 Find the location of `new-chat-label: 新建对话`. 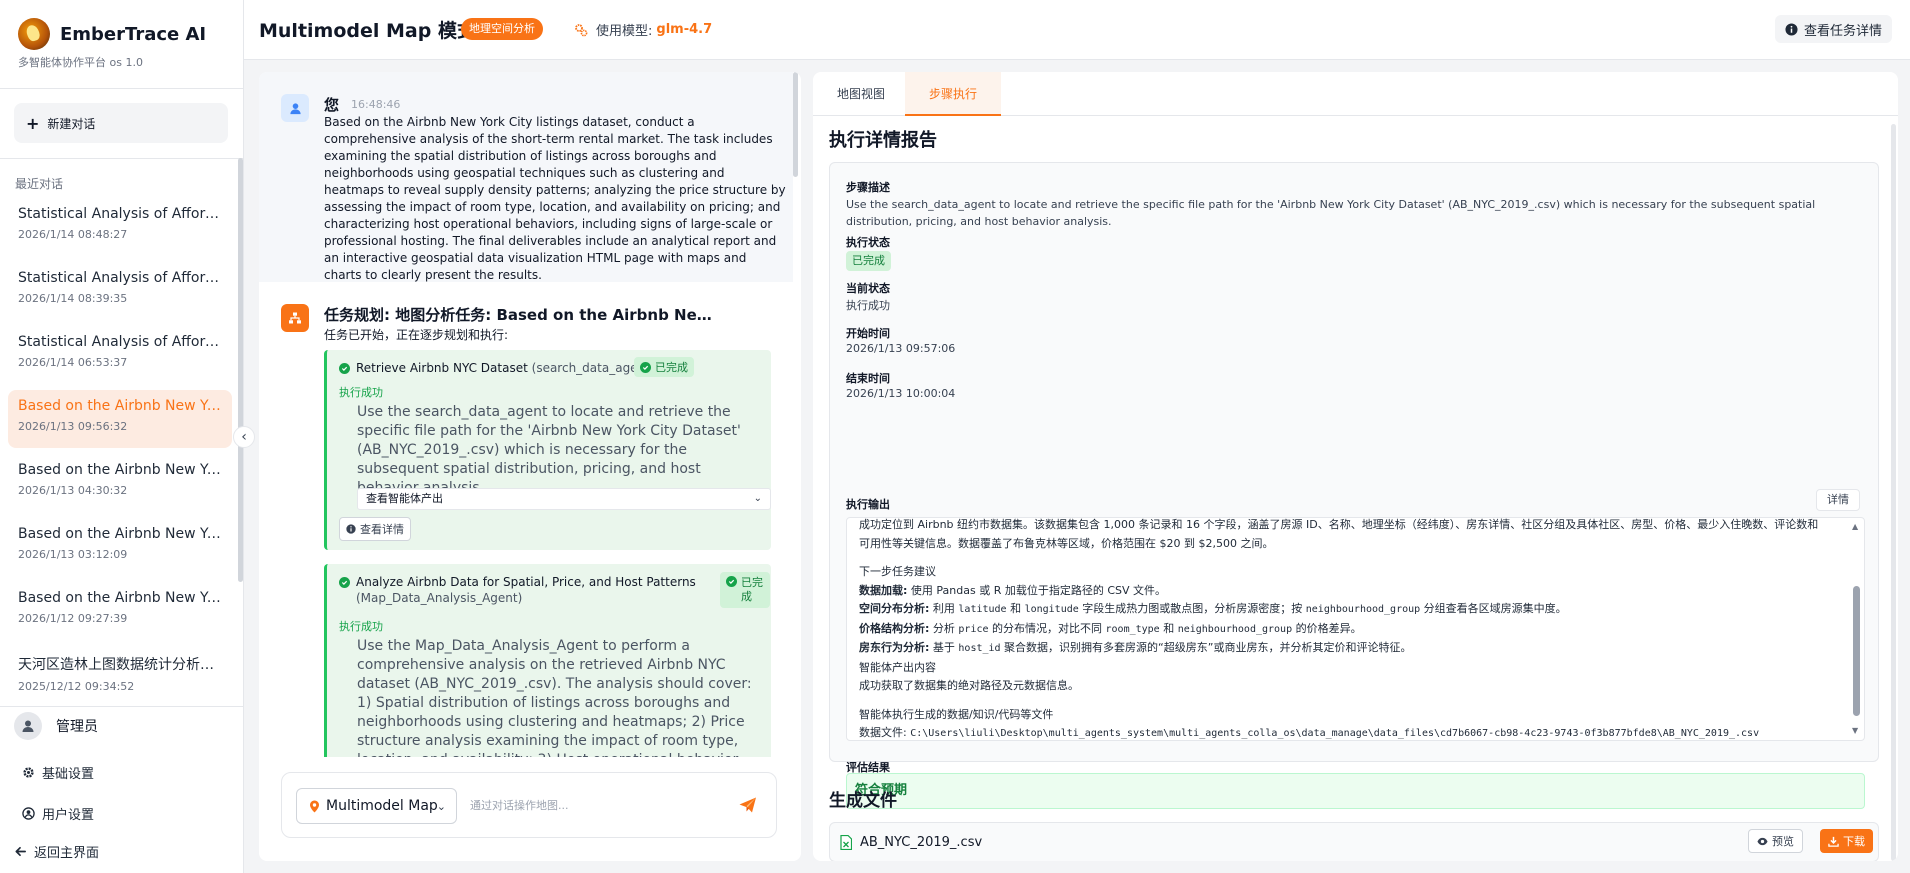

new-chat-label: 新建对话 is located at coordinates (71, 123).